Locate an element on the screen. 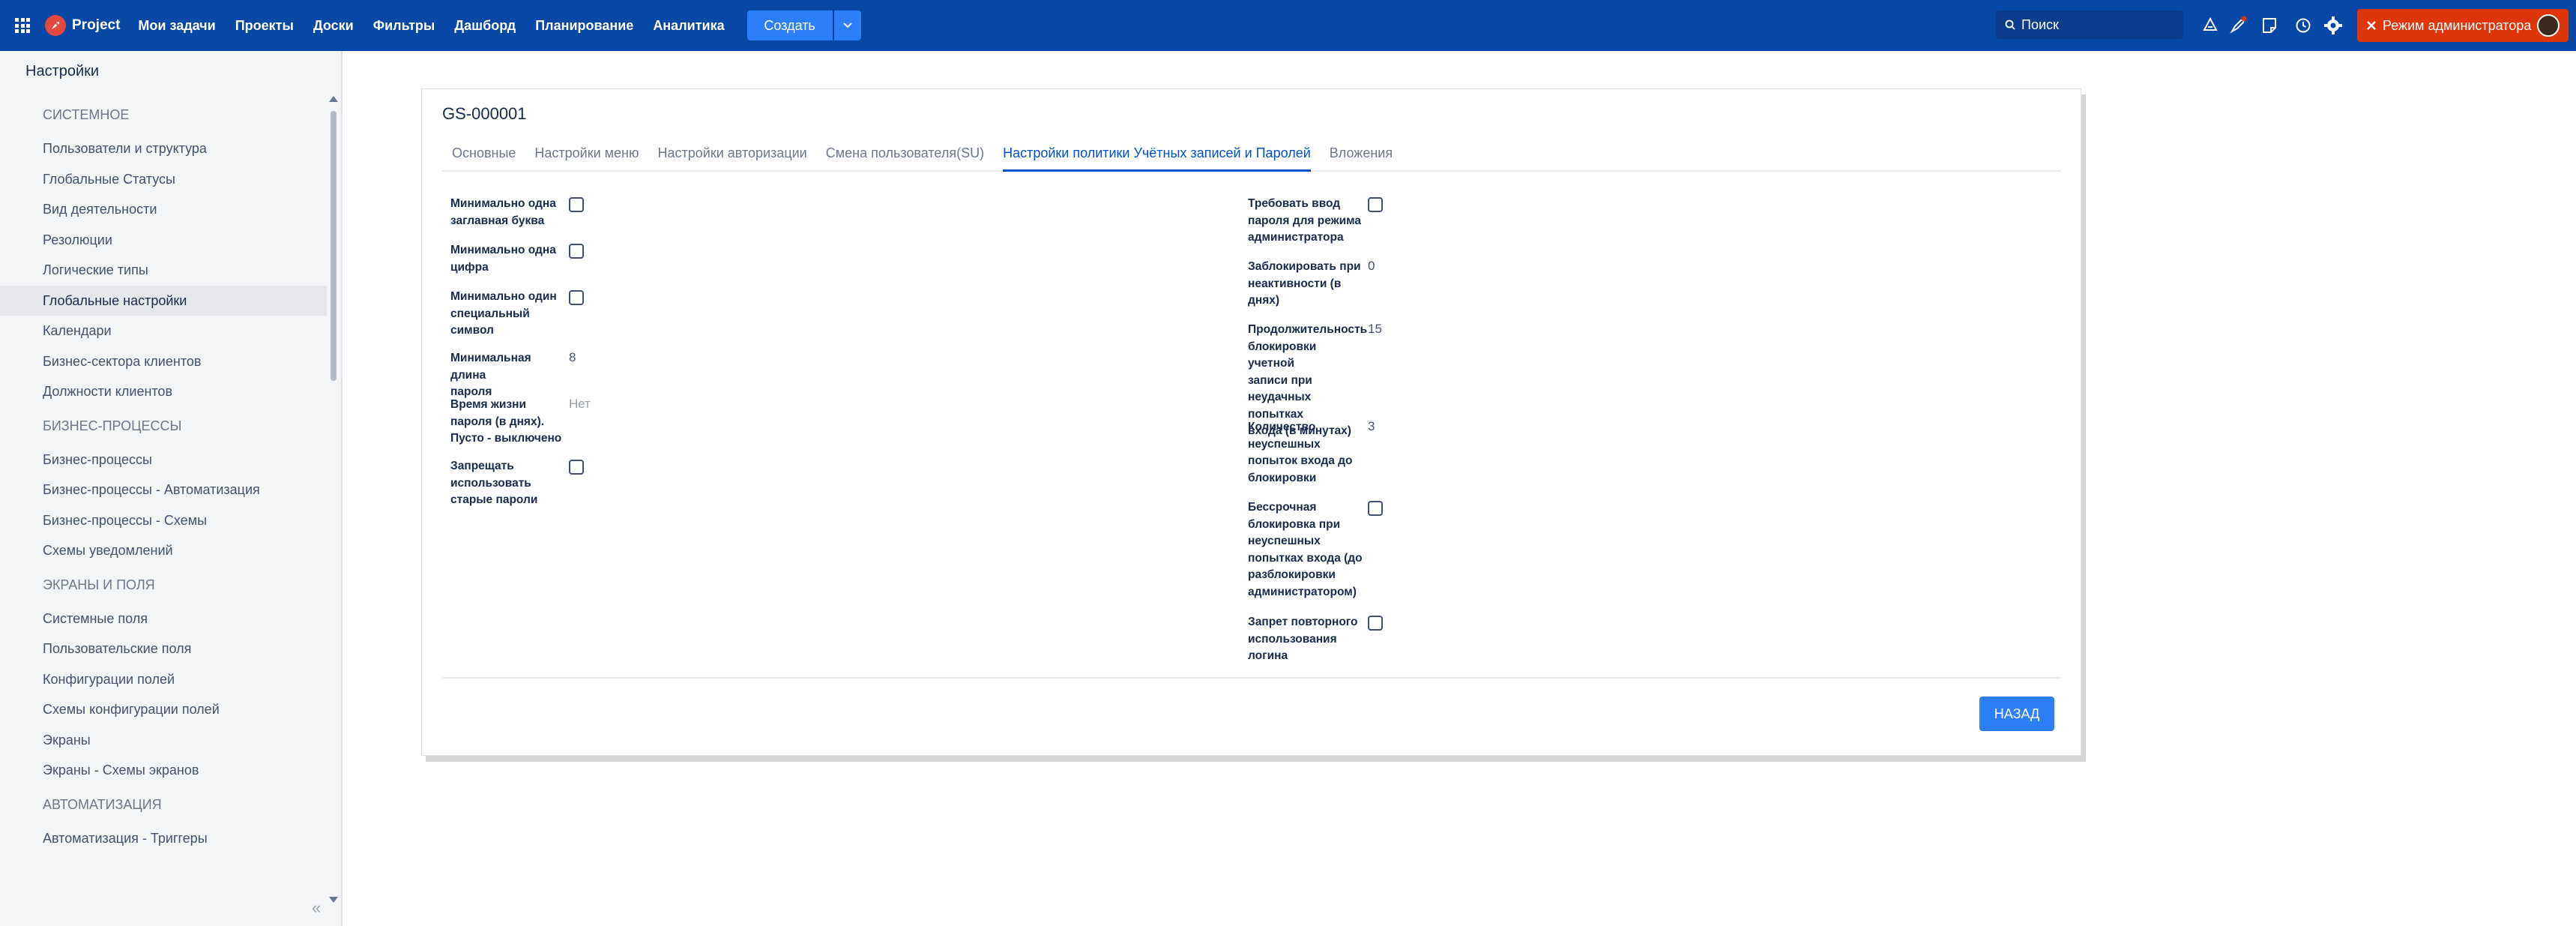 This screenshot has height=926, width=2576. nav-item: Фильтры is located at coordinates (404, 26).